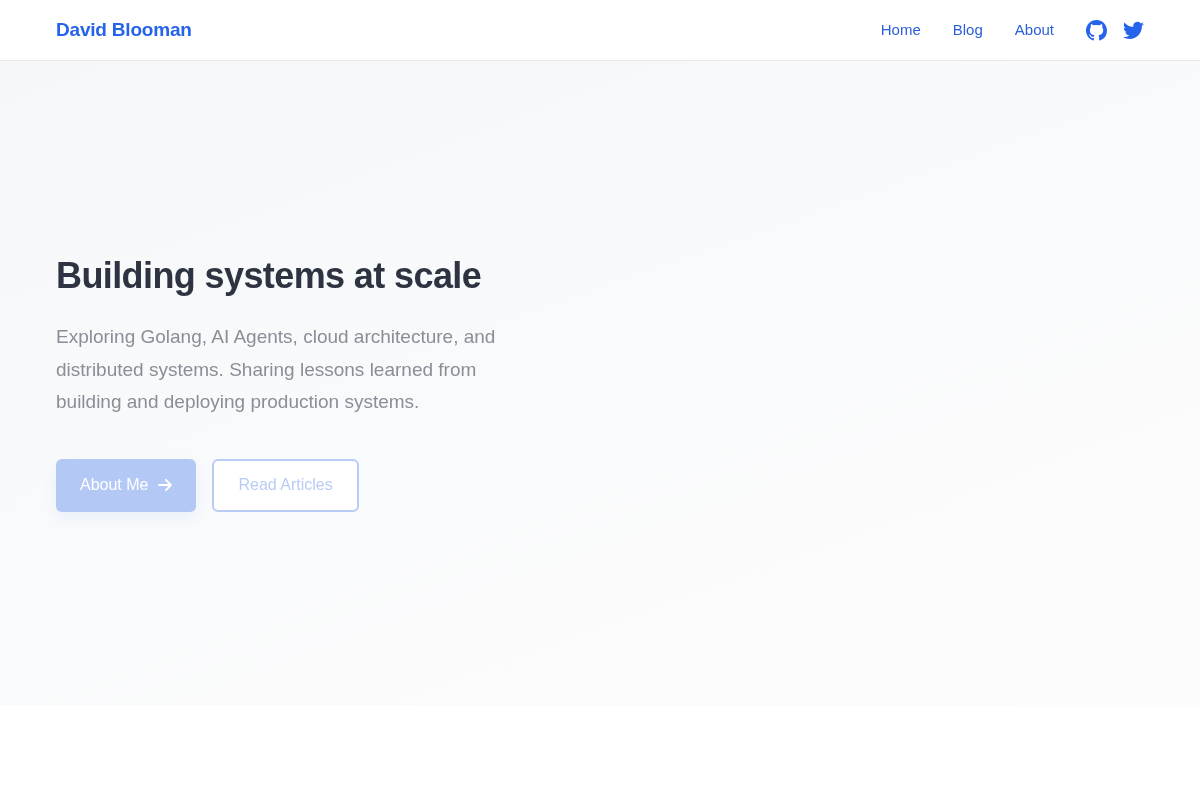 The image size is (1200, 800). I want to click on hero-description: Exploring Golang, AI Agents, cloud architecture, and distributed systems. Sharing lessons learned from building and deploying production systems., so click(276, 370).